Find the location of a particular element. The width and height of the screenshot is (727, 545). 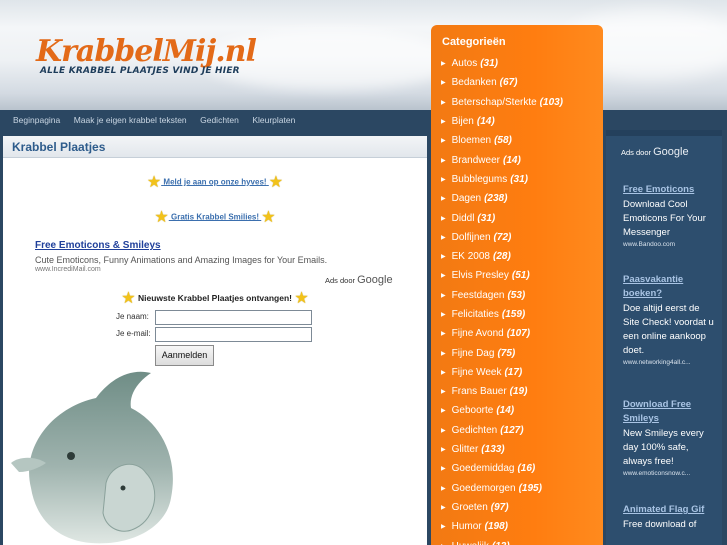

category-link: ▶ Feestdagen (53) is located at coordinates (517, 295).